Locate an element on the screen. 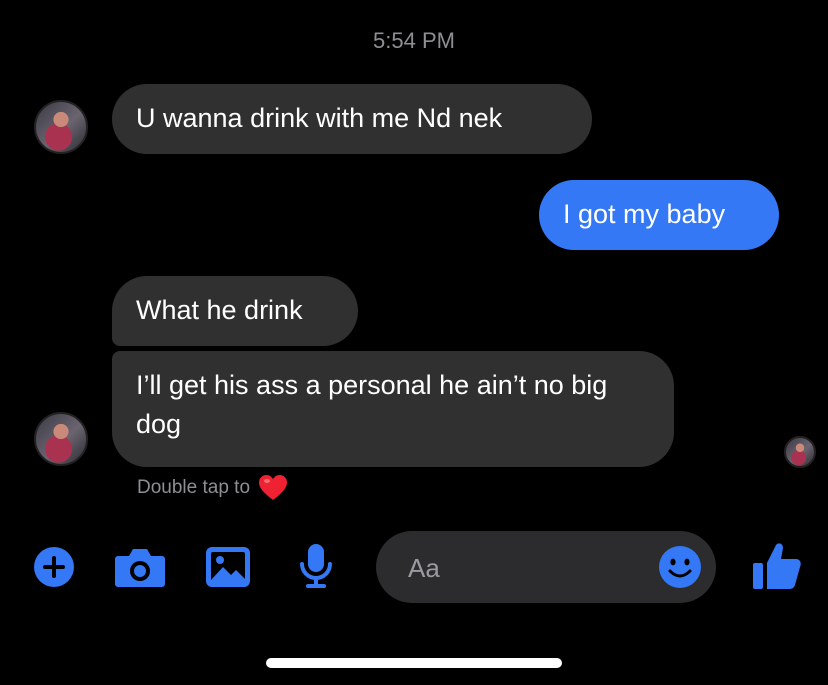  image-icon is located at coordinates (228, 567).